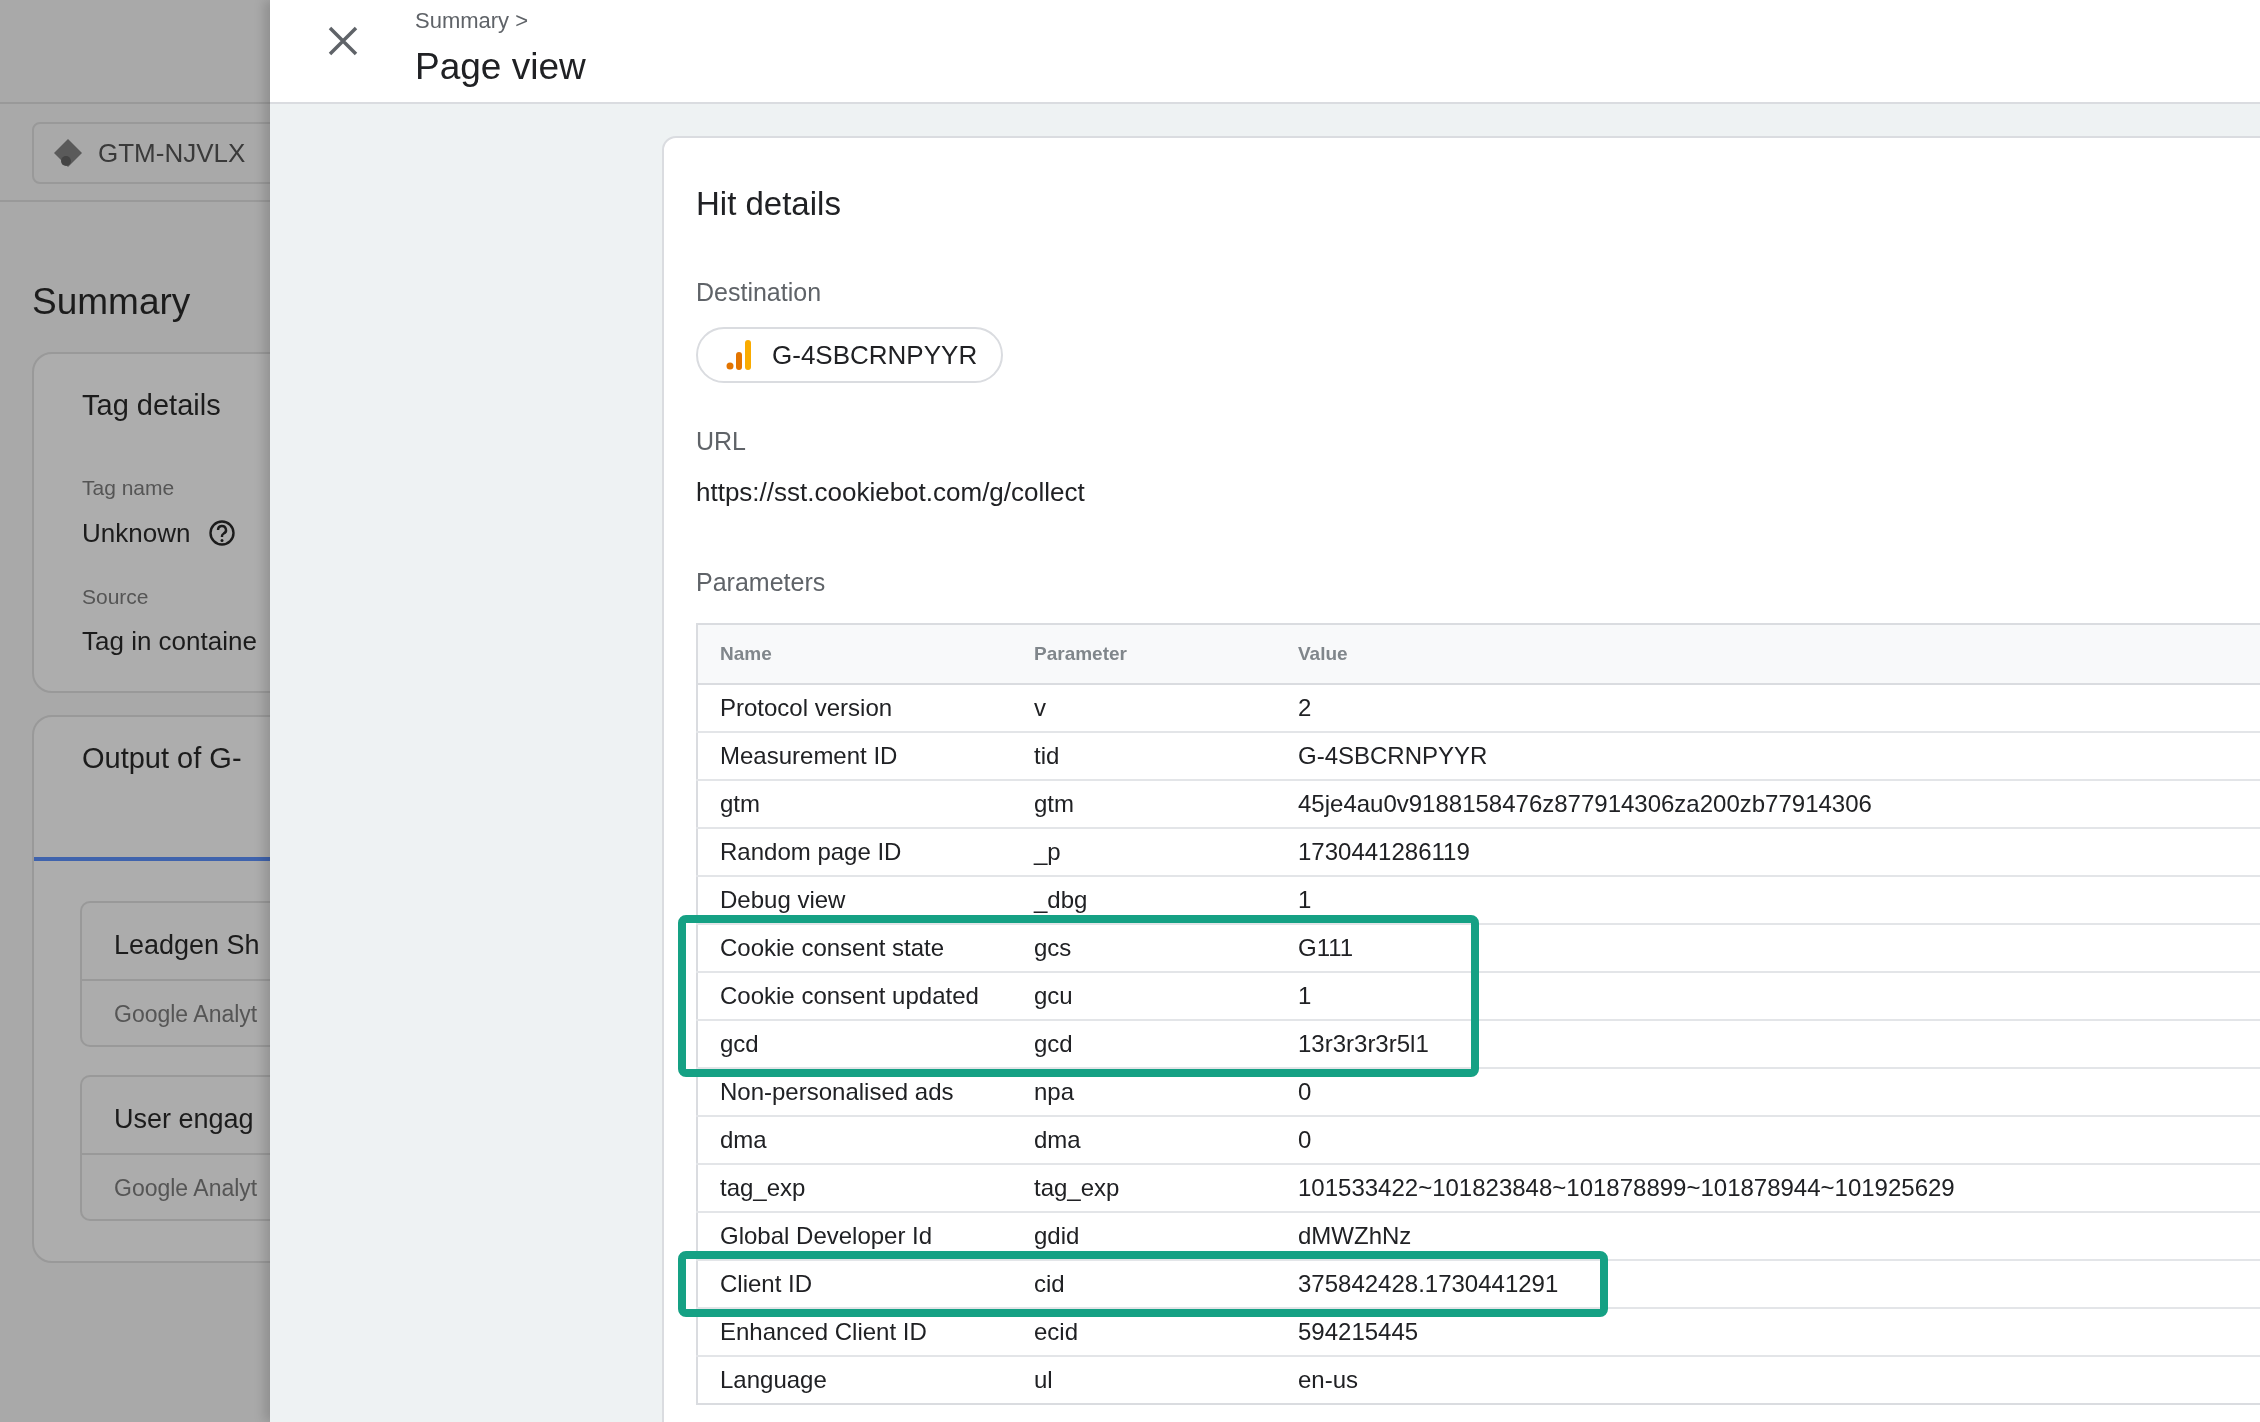 The height and width of the screenshot is (1422, 2260). I want to click on close-button, so click(343, 41).